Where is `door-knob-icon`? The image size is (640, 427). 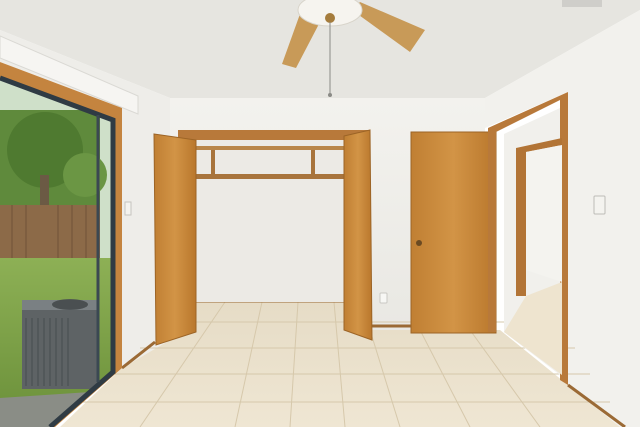
door-knob-icon is located at coordinates (419, 243).